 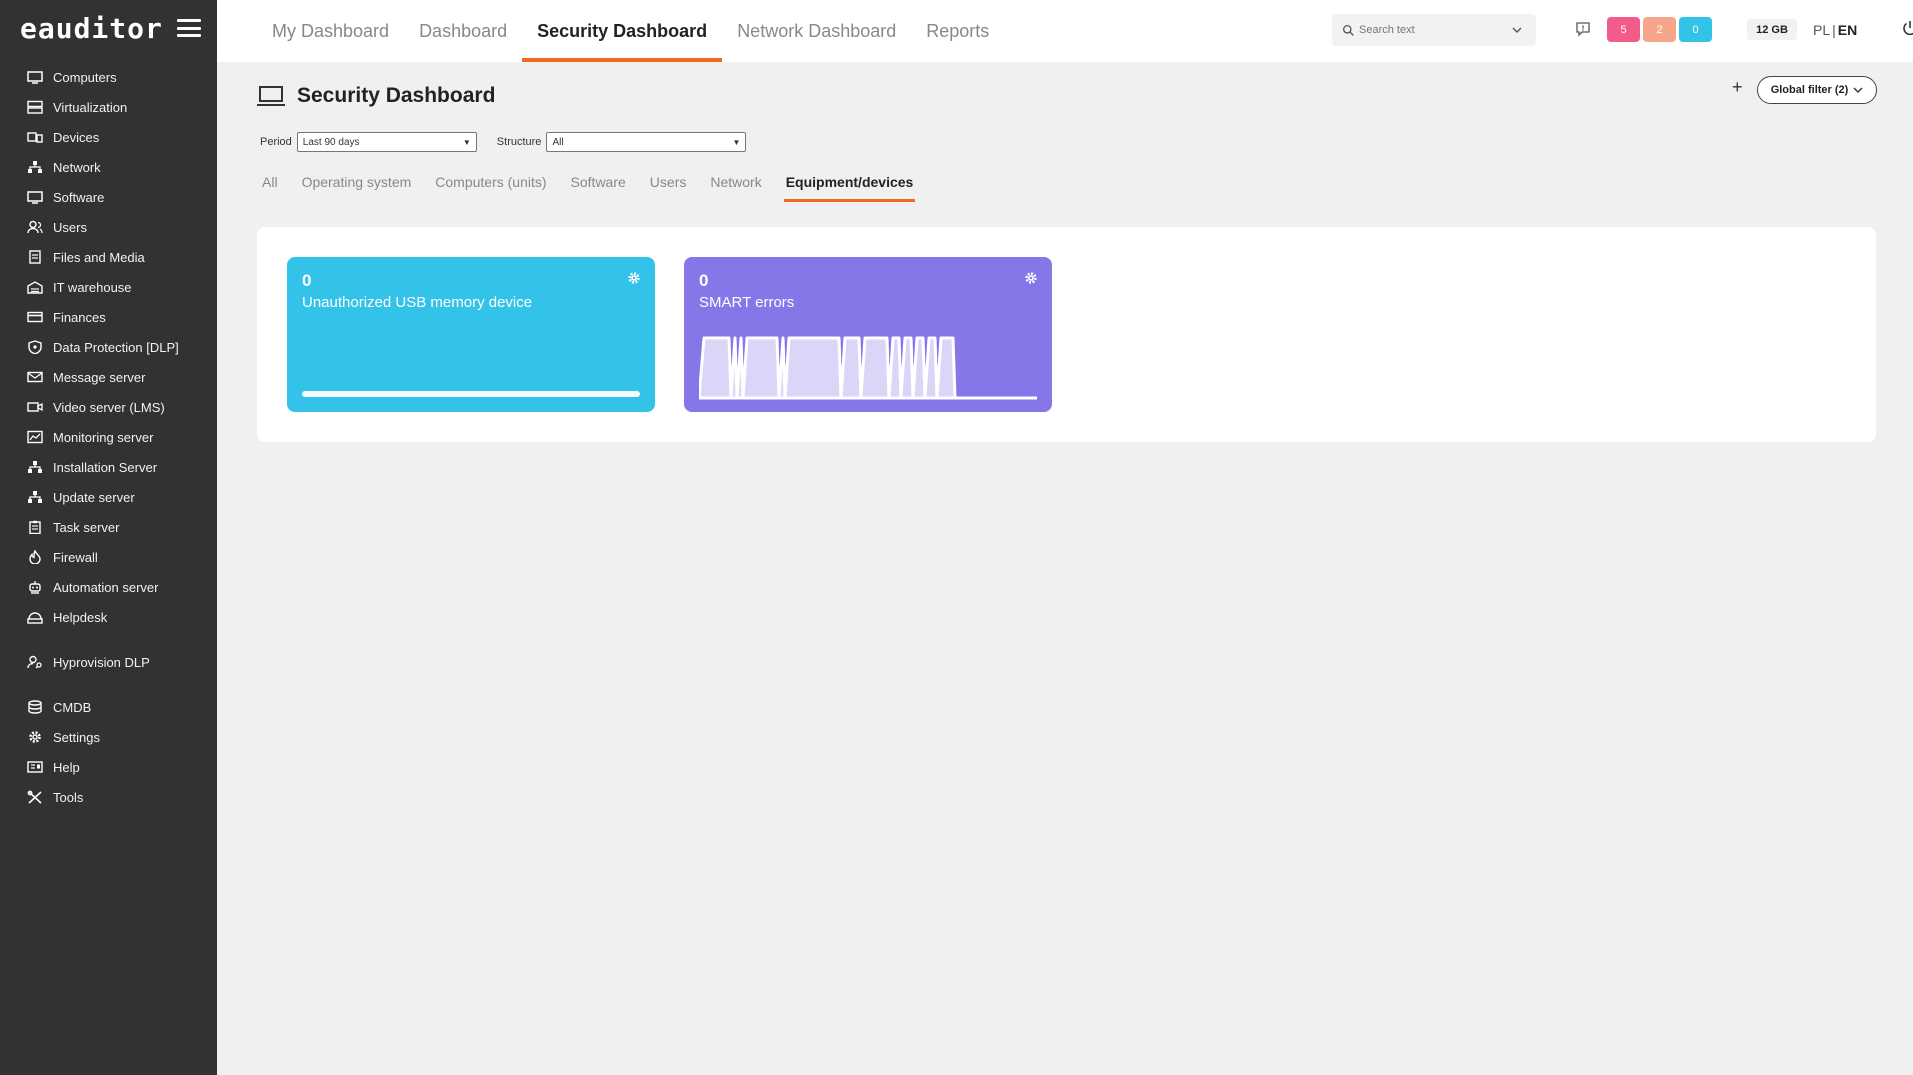 What do you see at coordinates (108, 347) in the screenshot?
I see `sidebar-item-data-protection-dlp: Data Protection [DLP]` at bounding box center [108, 347].